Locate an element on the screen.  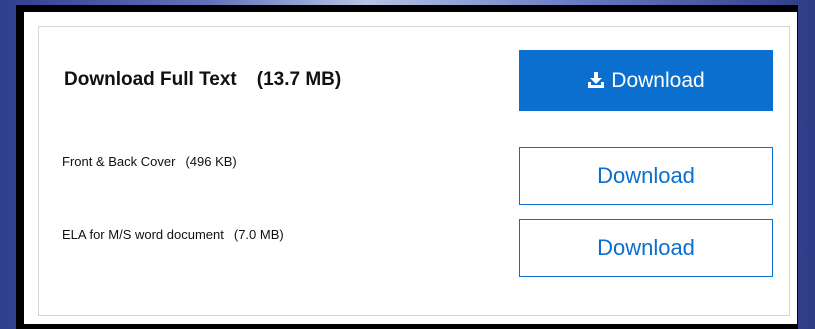
file-row-cover: Front & Back Cover (496 KB) is located at coordinates (149, 161).